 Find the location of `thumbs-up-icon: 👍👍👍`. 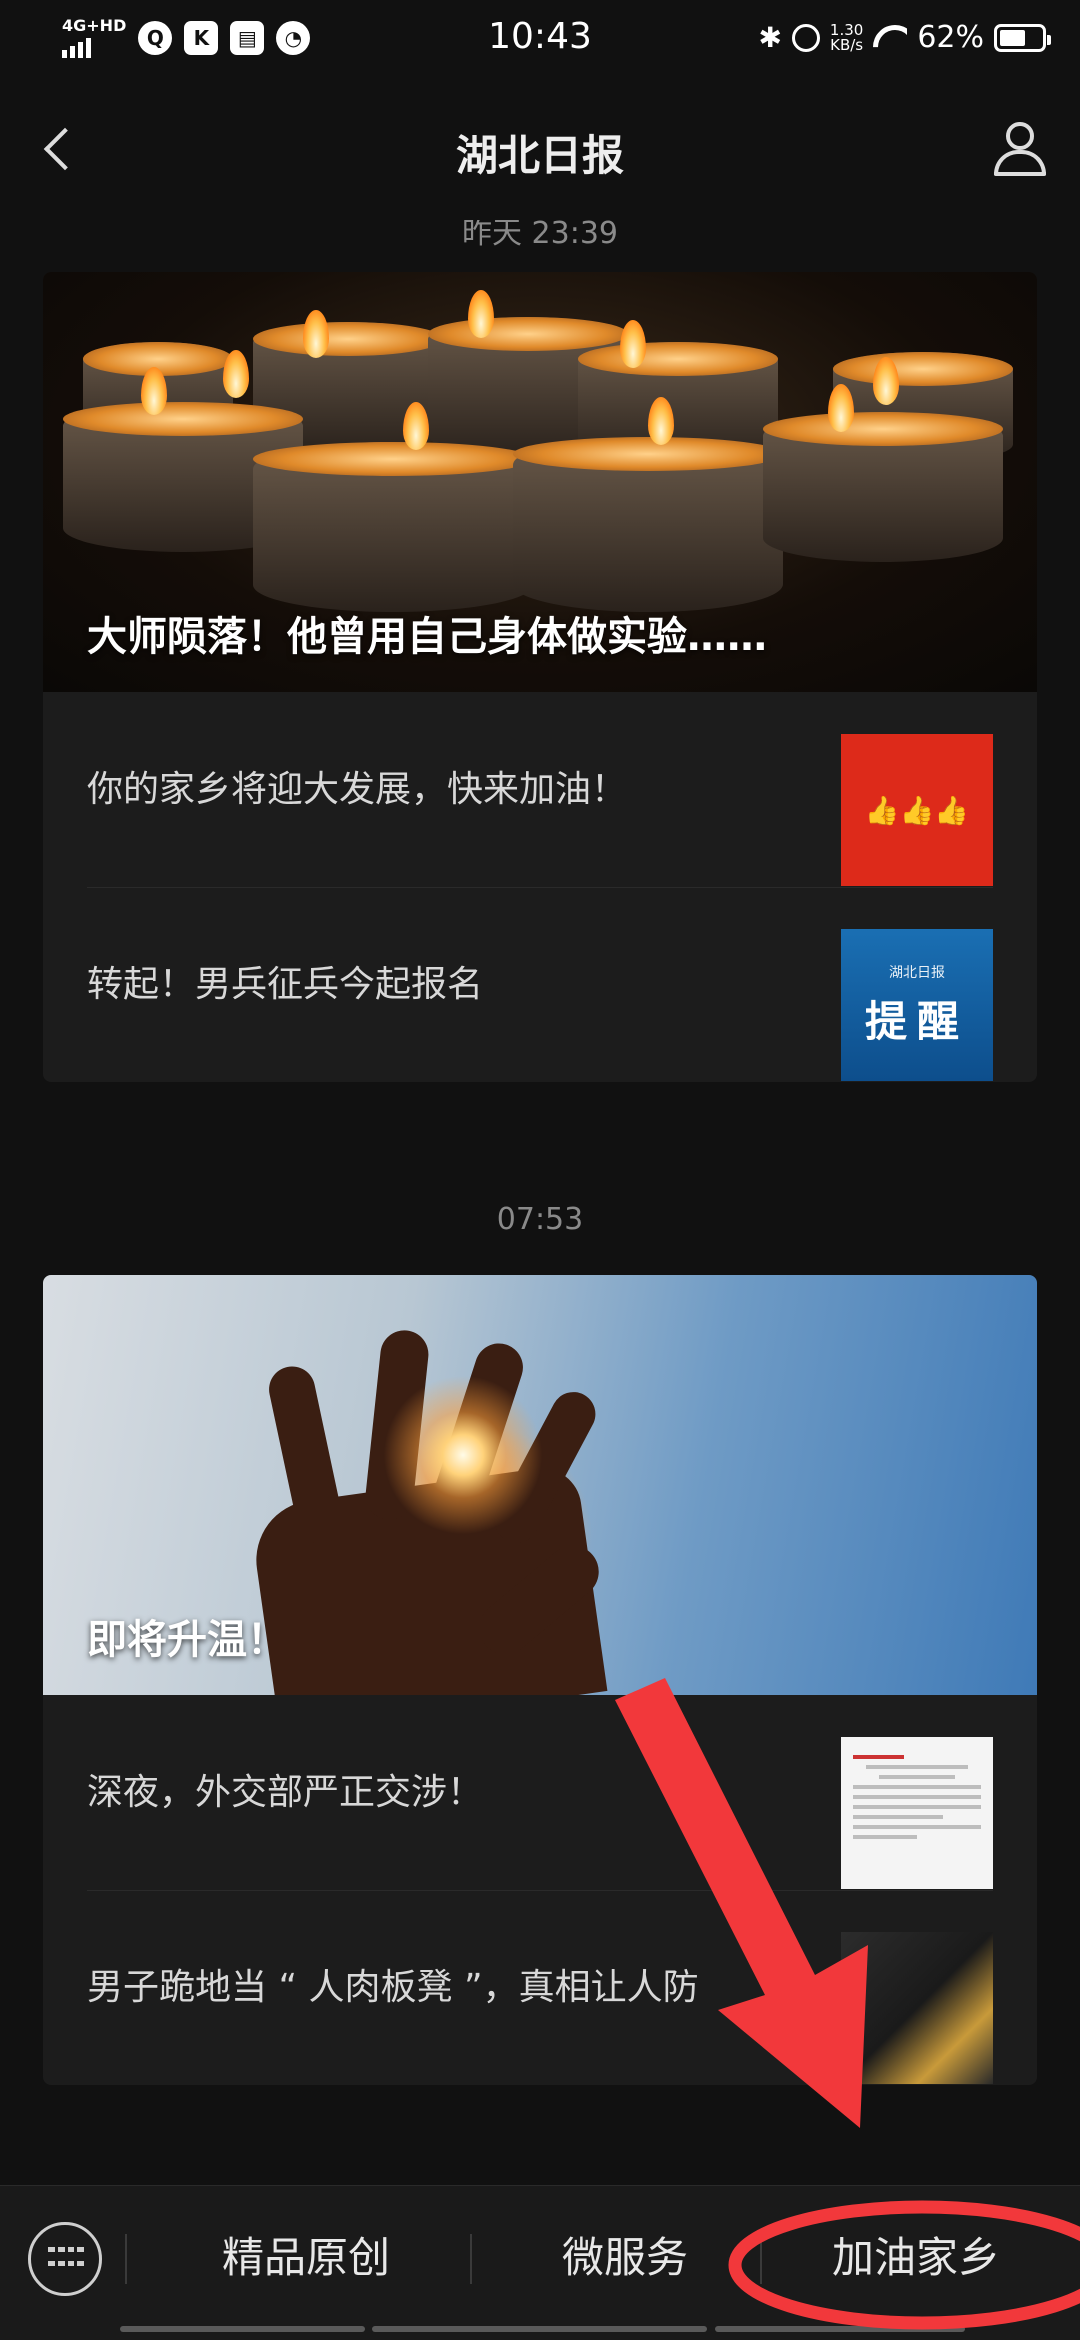

thumbs-up-icon: 👍👍👍 is located at coordinates (917, 810).